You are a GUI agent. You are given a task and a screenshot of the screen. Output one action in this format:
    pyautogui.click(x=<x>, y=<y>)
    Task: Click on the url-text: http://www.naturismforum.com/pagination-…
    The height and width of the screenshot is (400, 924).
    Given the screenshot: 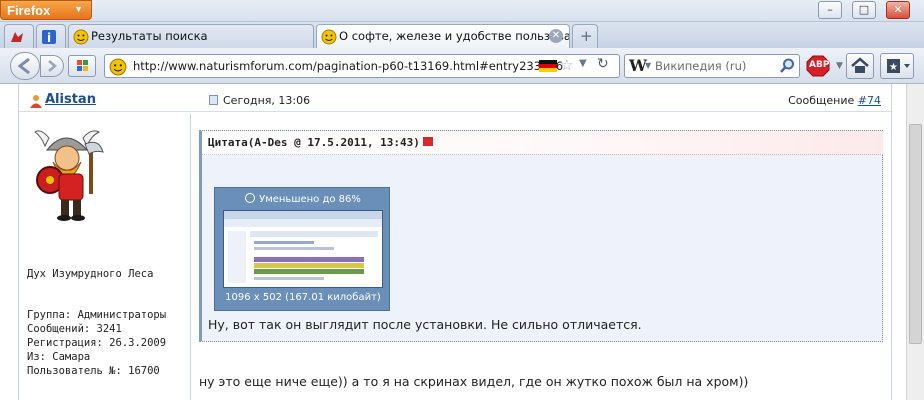 What is the action you would take?
    pyautogui.click(x=348, y=66)
    